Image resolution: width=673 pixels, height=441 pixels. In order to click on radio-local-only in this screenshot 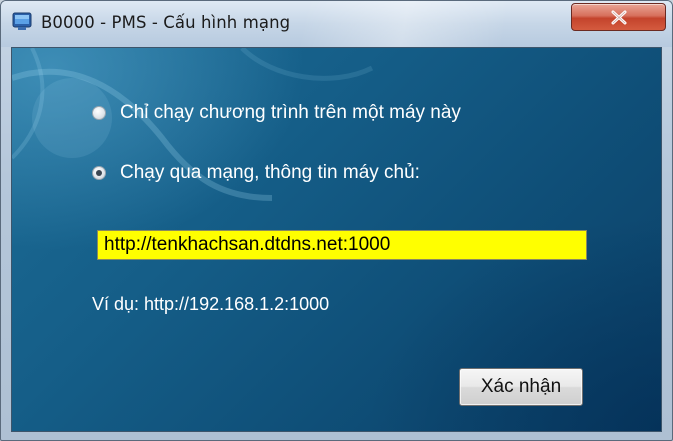, I will do `click(99, 113)`.